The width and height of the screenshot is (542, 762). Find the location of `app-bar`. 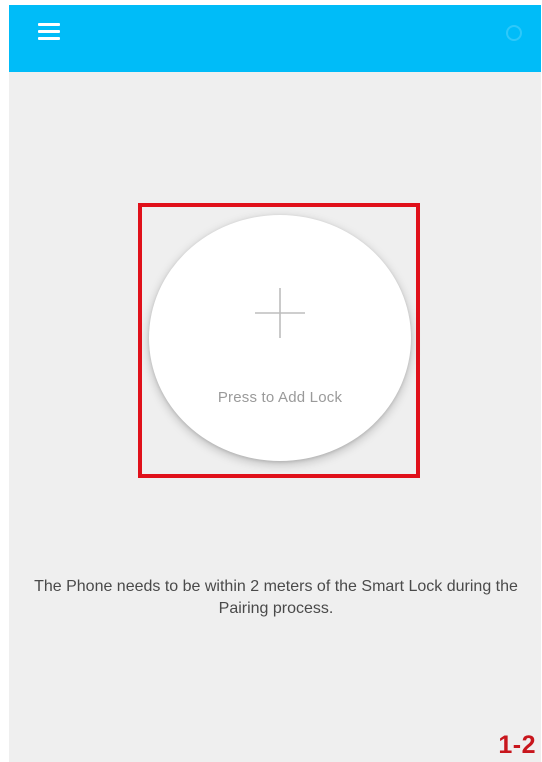

app-bar is located at coordinates (275, 38).